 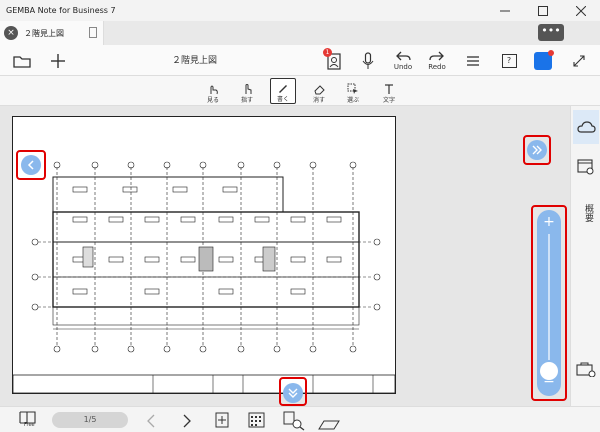 I want to click on undo-icon, so click(x=403, y=56).